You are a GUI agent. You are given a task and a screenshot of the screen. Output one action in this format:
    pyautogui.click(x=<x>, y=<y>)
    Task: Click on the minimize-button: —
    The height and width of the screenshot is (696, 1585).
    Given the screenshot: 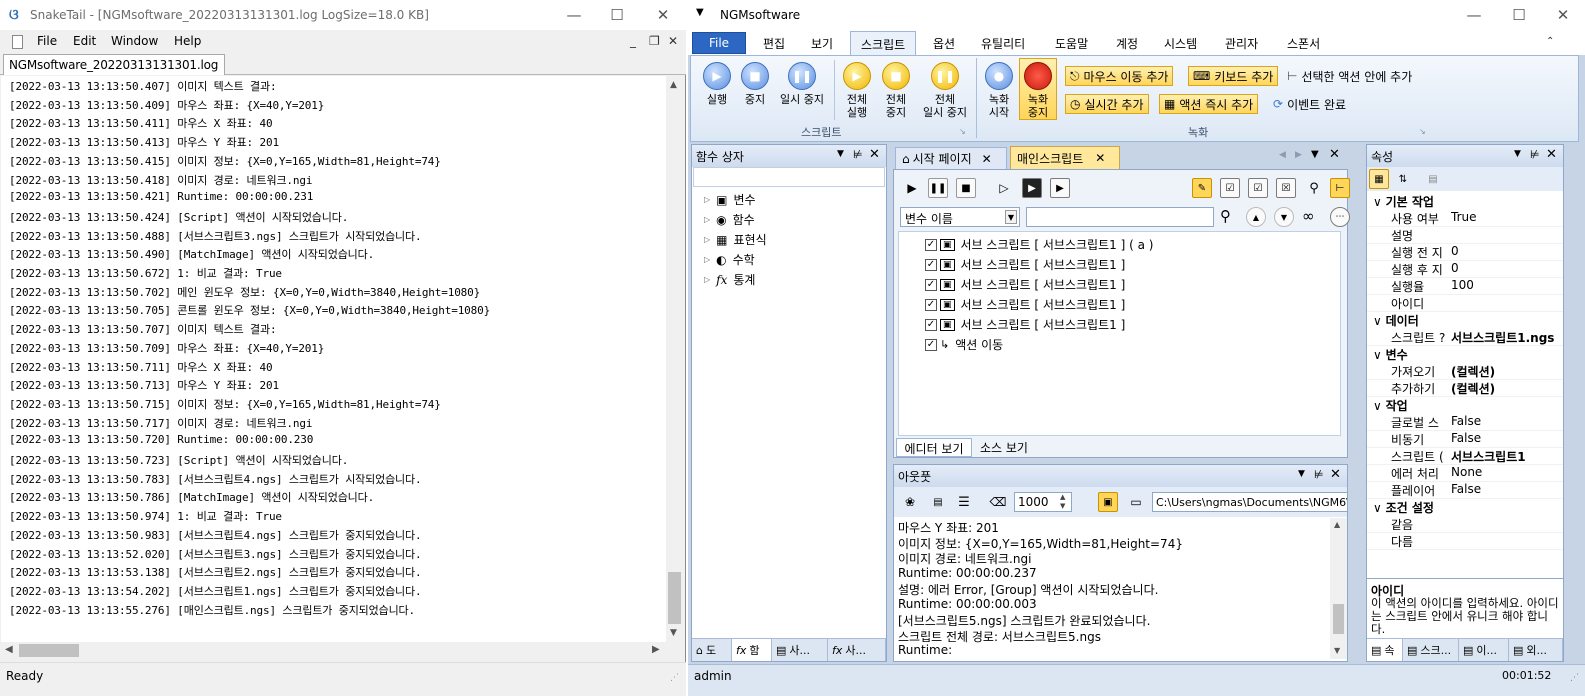 What is the action you would take?
    pyautogui.click(x=574, y=15)
    